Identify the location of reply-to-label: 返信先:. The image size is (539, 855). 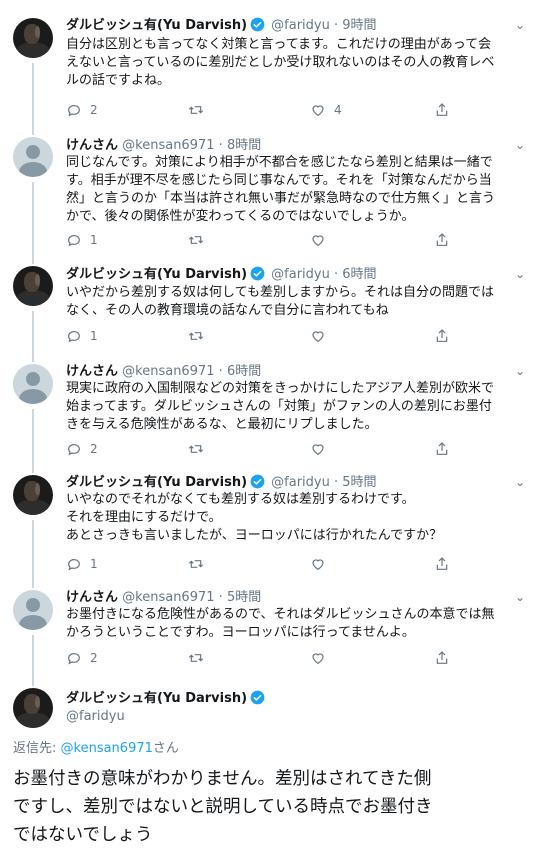
(37, 748).